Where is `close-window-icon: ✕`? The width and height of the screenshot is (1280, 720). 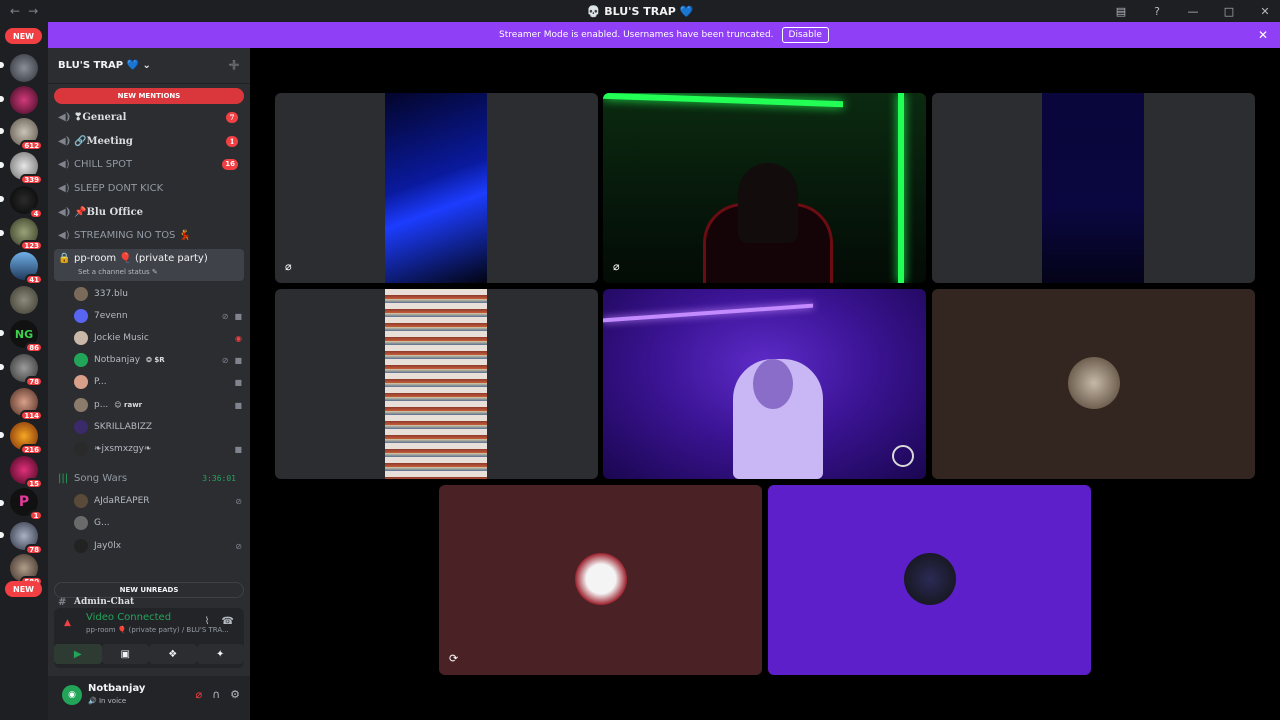 close-window-icon: ✕ is located at coordinates (1265, 11).